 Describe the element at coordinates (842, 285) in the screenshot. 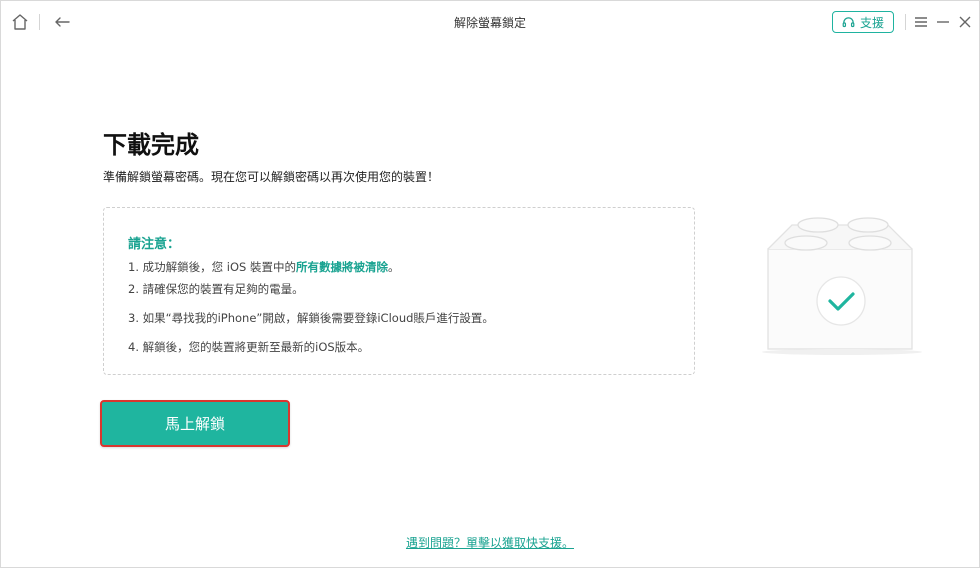

I see `success-block-illustration` at that location.